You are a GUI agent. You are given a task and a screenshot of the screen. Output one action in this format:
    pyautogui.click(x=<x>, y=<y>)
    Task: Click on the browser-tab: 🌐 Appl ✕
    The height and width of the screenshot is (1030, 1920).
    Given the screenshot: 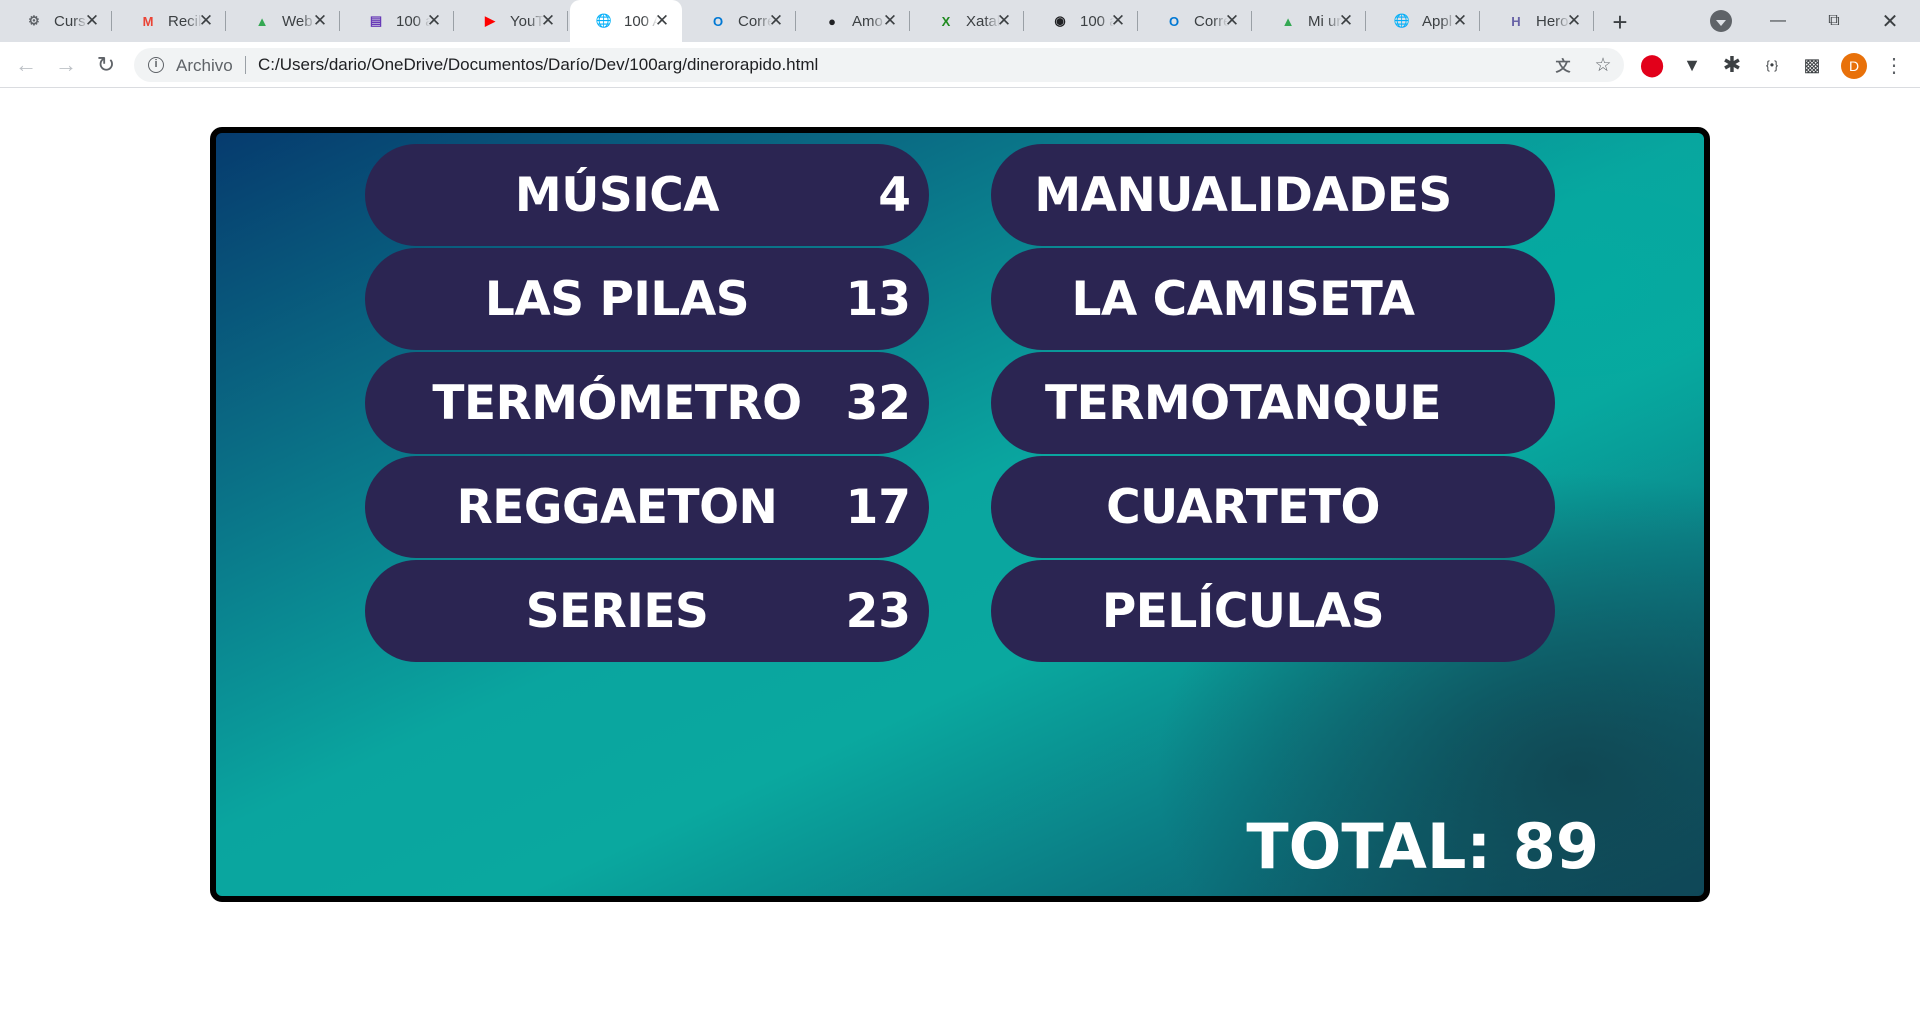 What is the action you would take?
    pyautogui.click(x=1424, y=21)
    